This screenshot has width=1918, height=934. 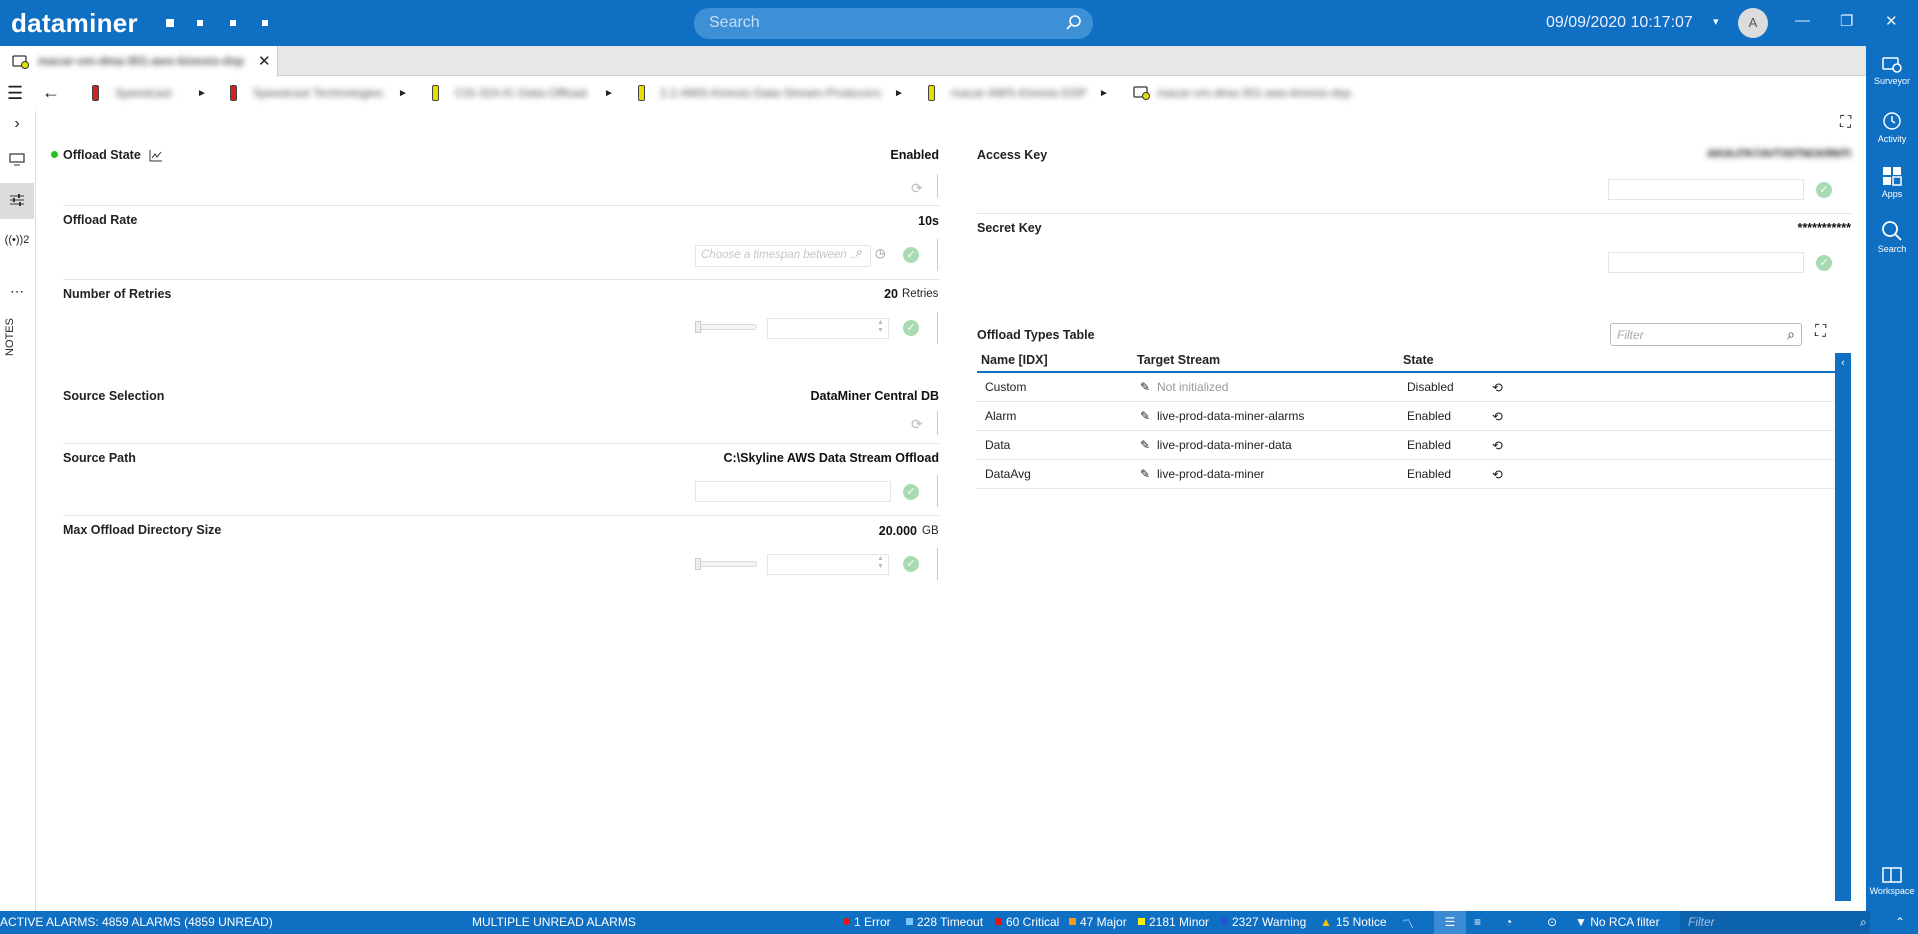 What do you see at coordinates (1036, 335) in the screenshot?
I see `table-title: Offload Types Table` at bounding box center [1036, 335].